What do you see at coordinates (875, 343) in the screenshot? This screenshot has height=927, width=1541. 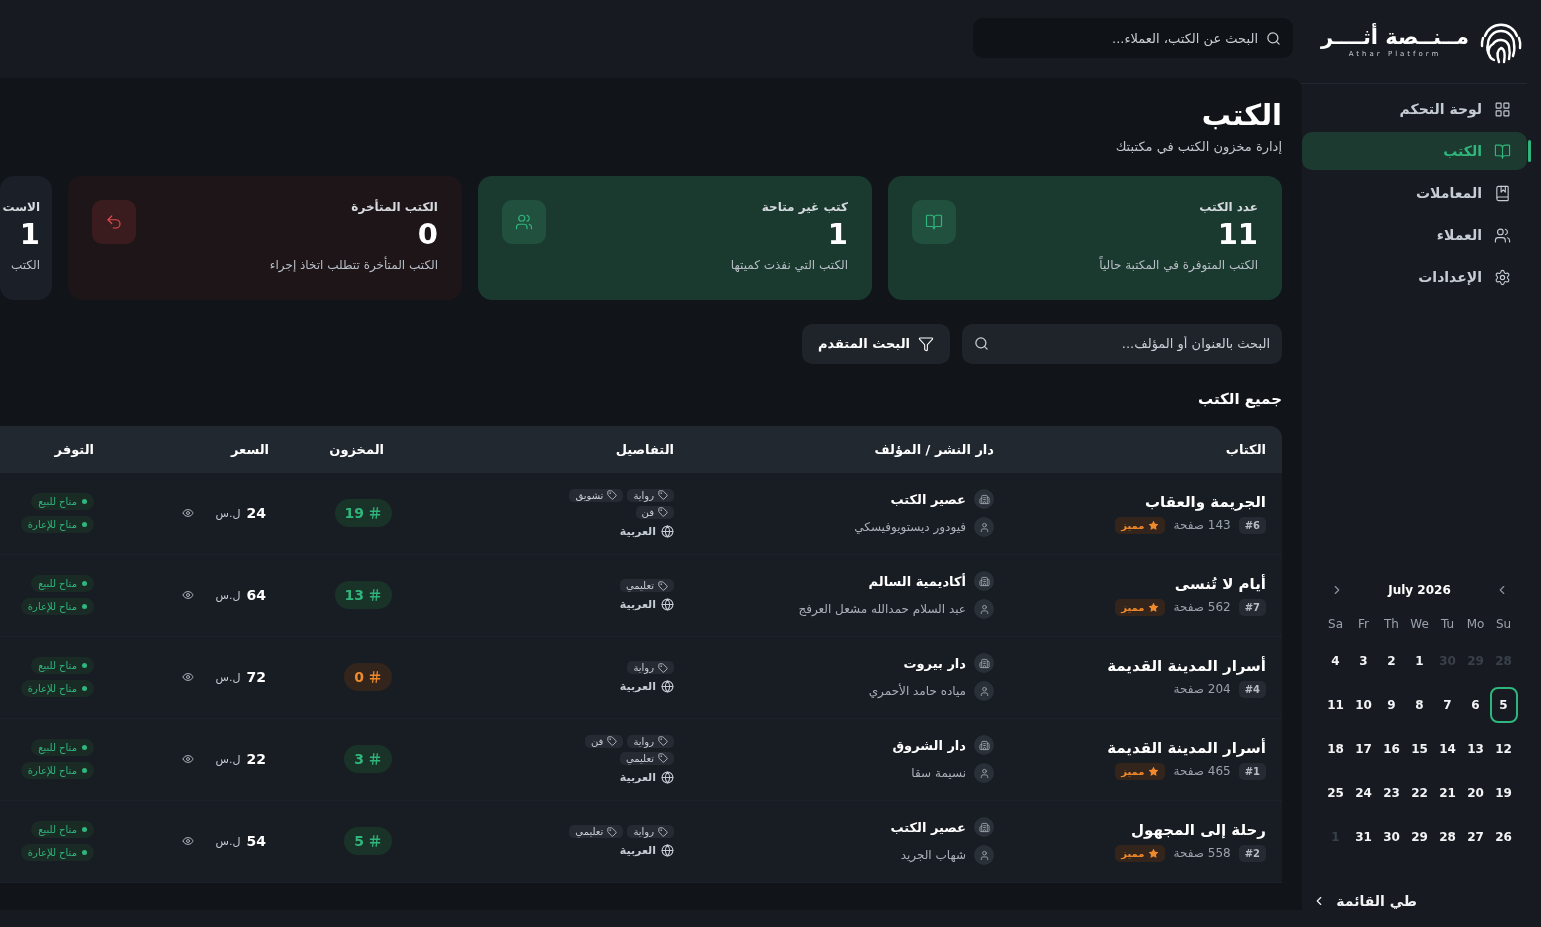 I see `advanced-search-button: البحث المتقدم` at bounding box center [875, 343].